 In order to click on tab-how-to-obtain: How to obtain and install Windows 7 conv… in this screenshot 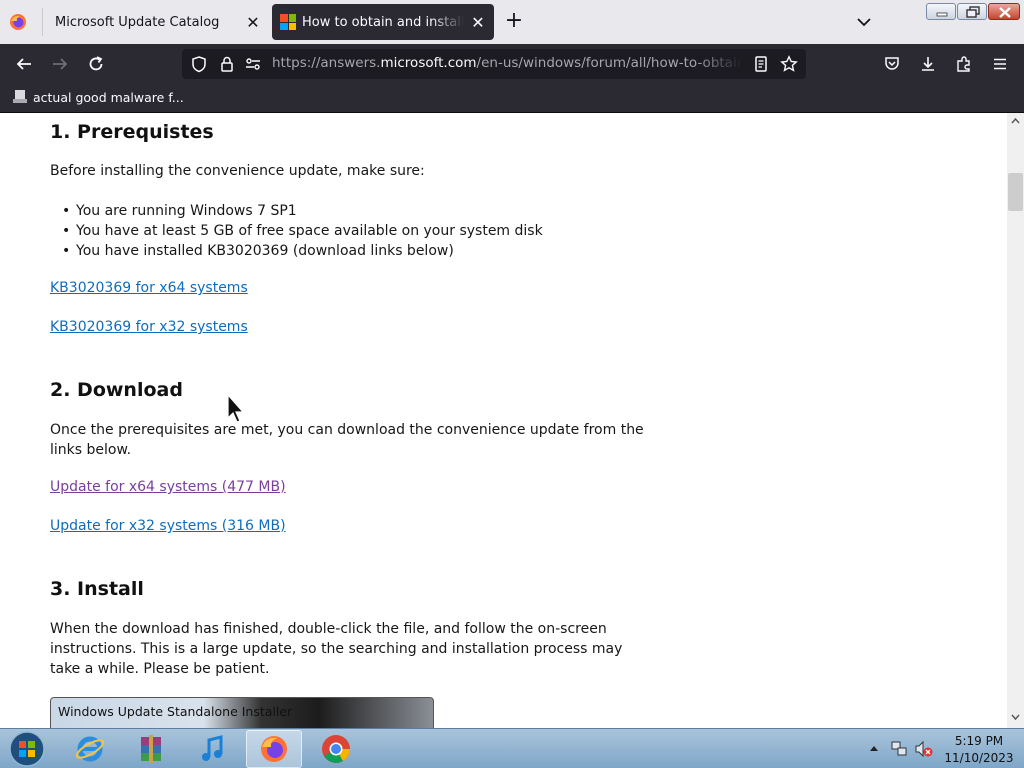, I will do `click(383, 22)`.